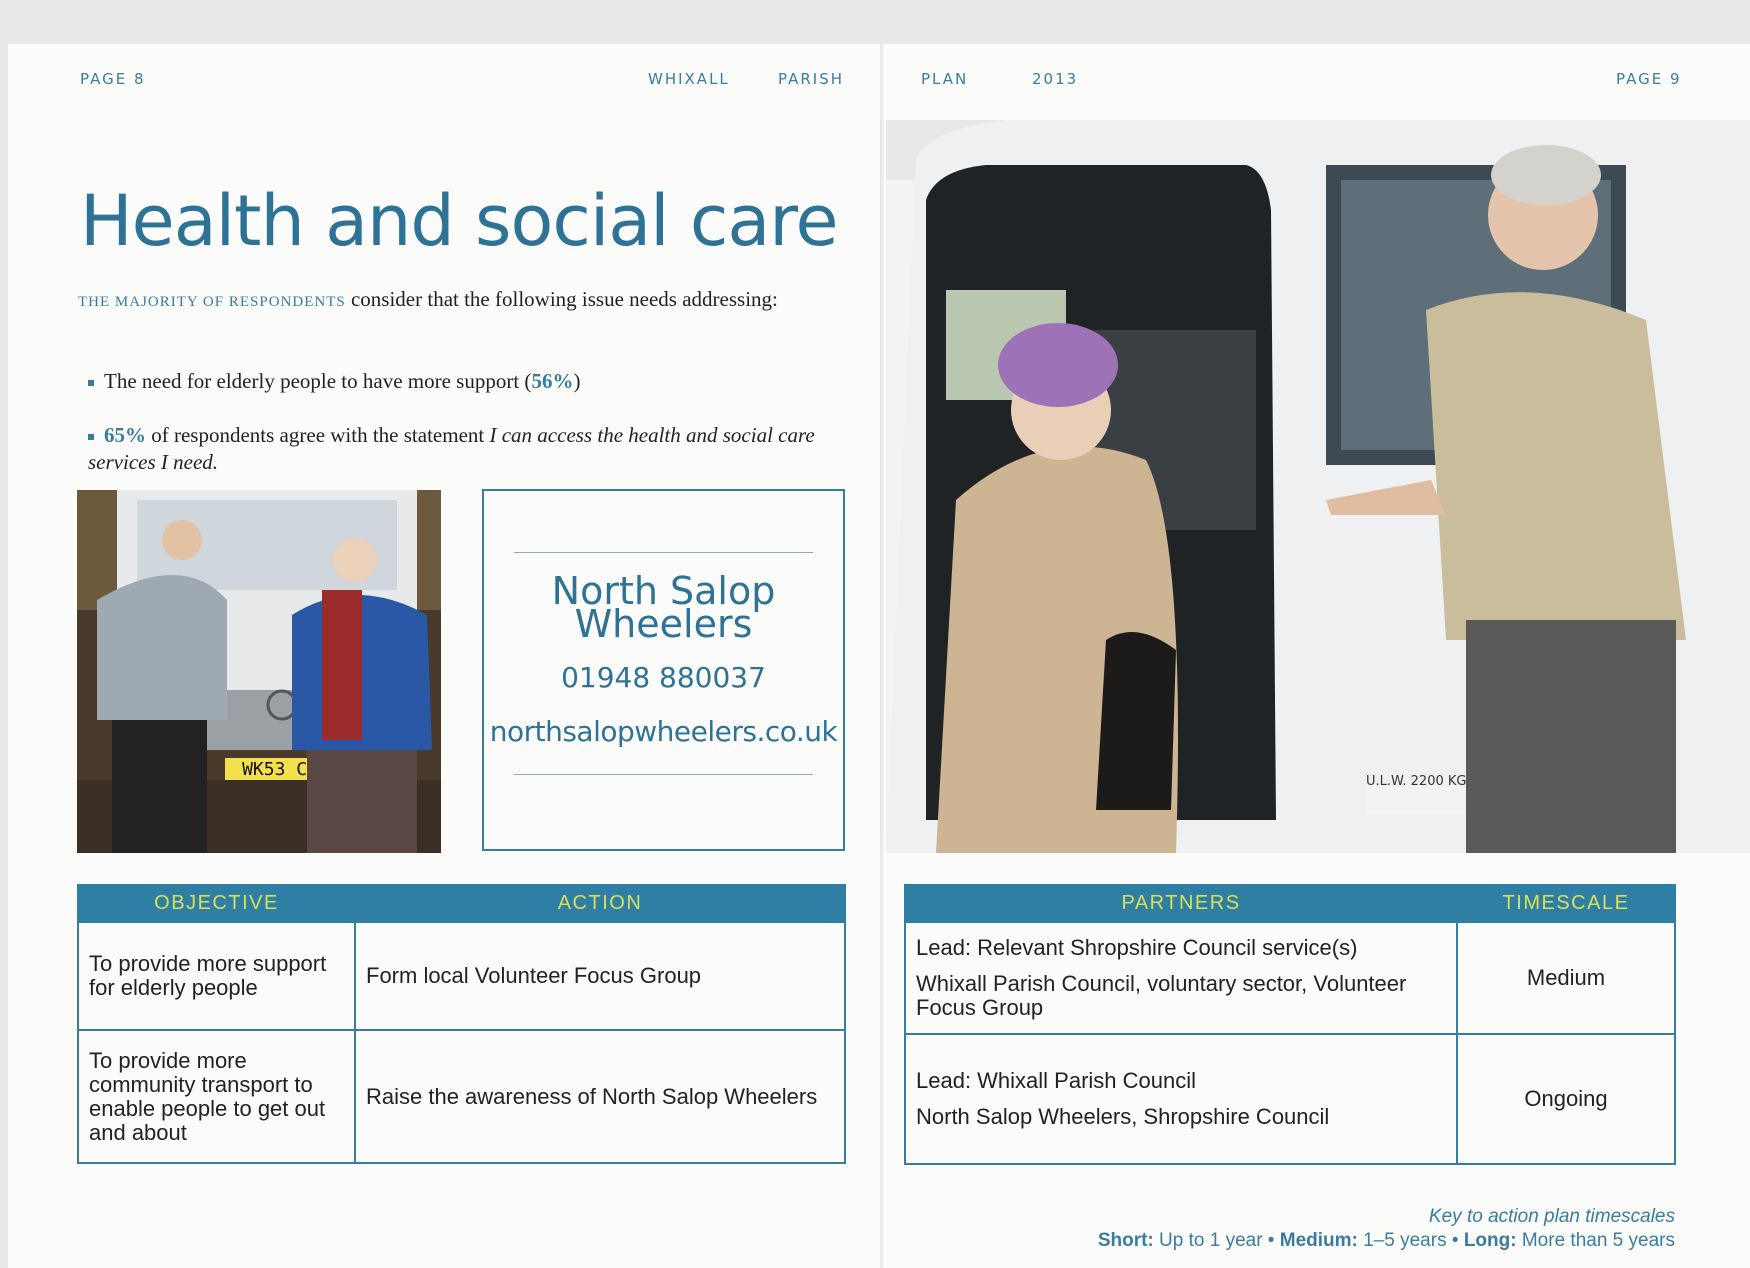 The image size is (1750, 1268). I want to click on phone-number: 01948 880037, so click(663, 677).